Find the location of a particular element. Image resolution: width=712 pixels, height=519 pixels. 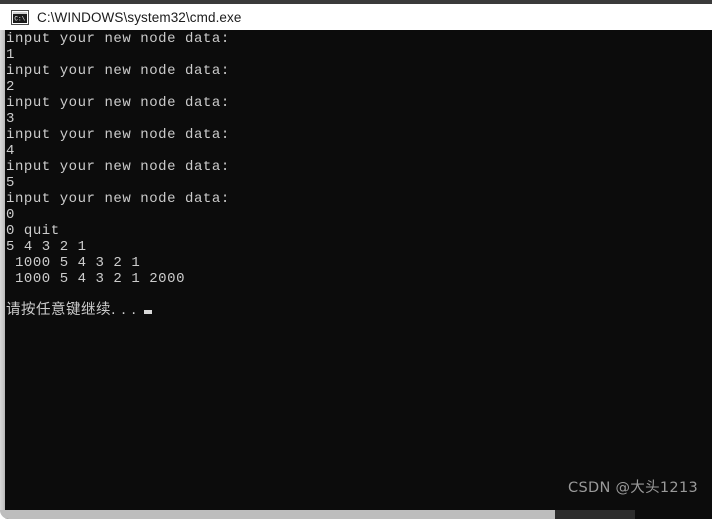

console-line: 1000 5 4 3 2 1 2000 is located at coordinates (96, 279).